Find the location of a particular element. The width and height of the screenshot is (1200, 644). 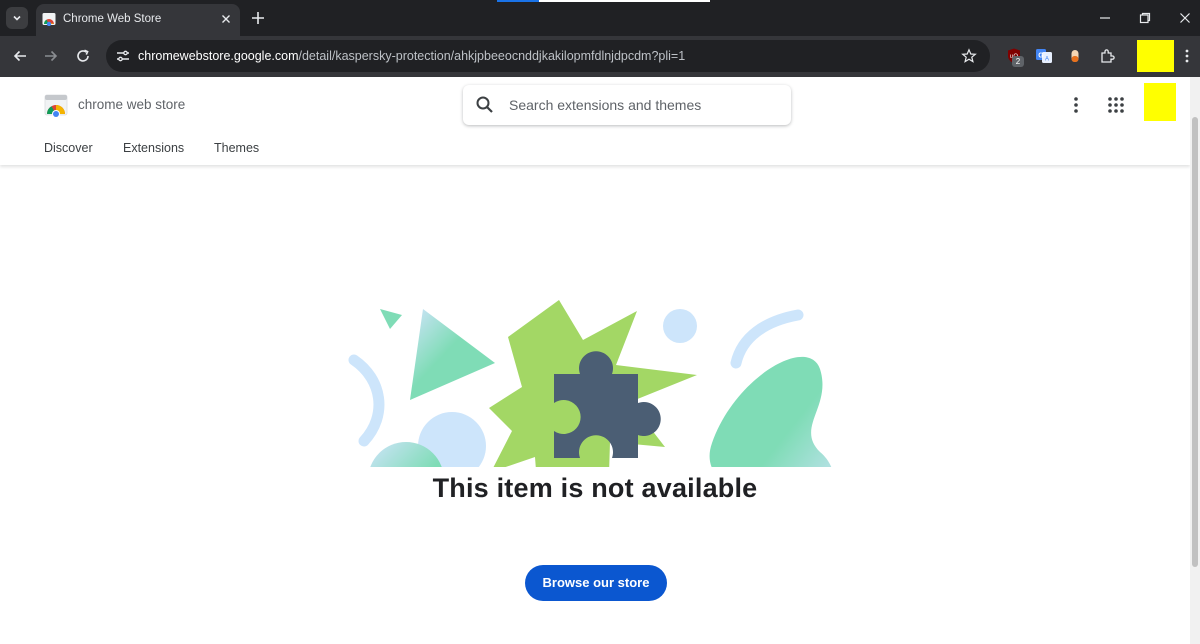

not-available-illustration is located at coordinates (590, 383).